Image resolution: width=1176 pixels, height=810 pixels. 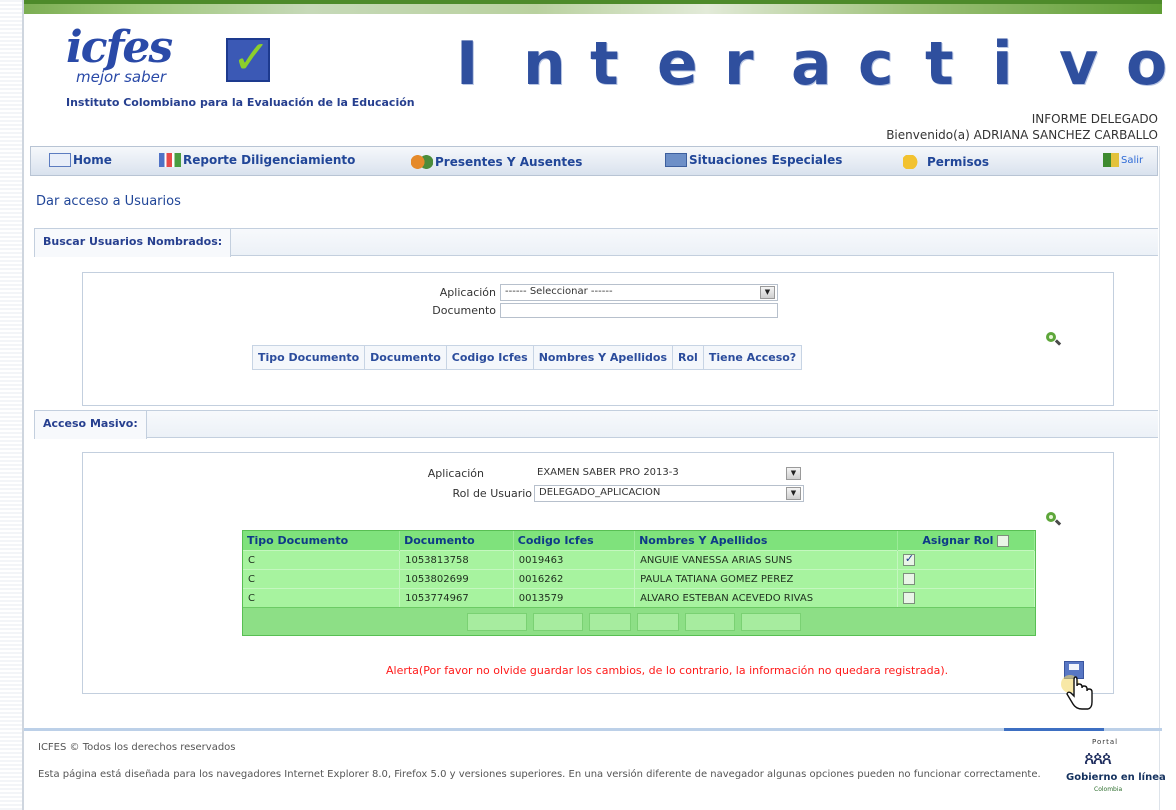 I want to click on nav-home: Home, so click(x=80, y=160).